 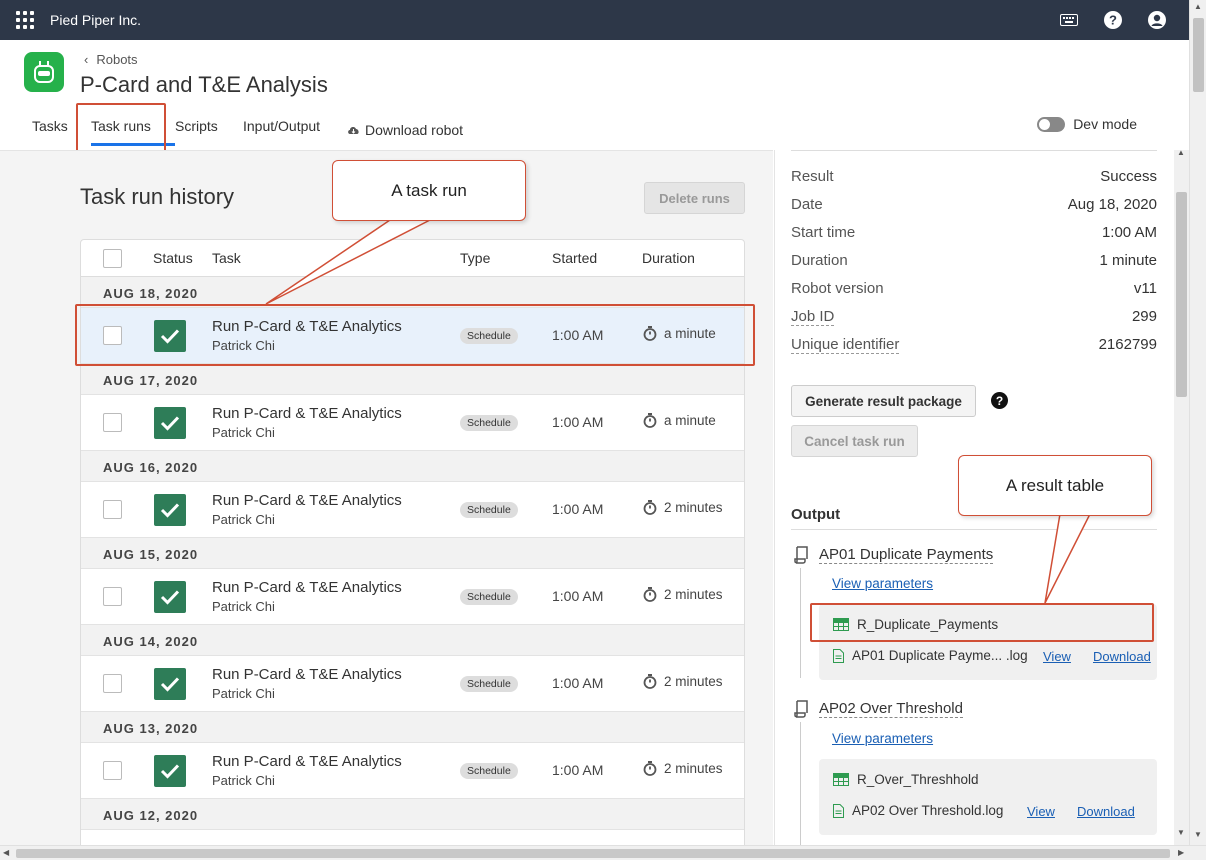 What do you see at coordinates (429, 190) in the screenshot?
I see `callout-task-run: A task run` at bounding box center [429, 190].